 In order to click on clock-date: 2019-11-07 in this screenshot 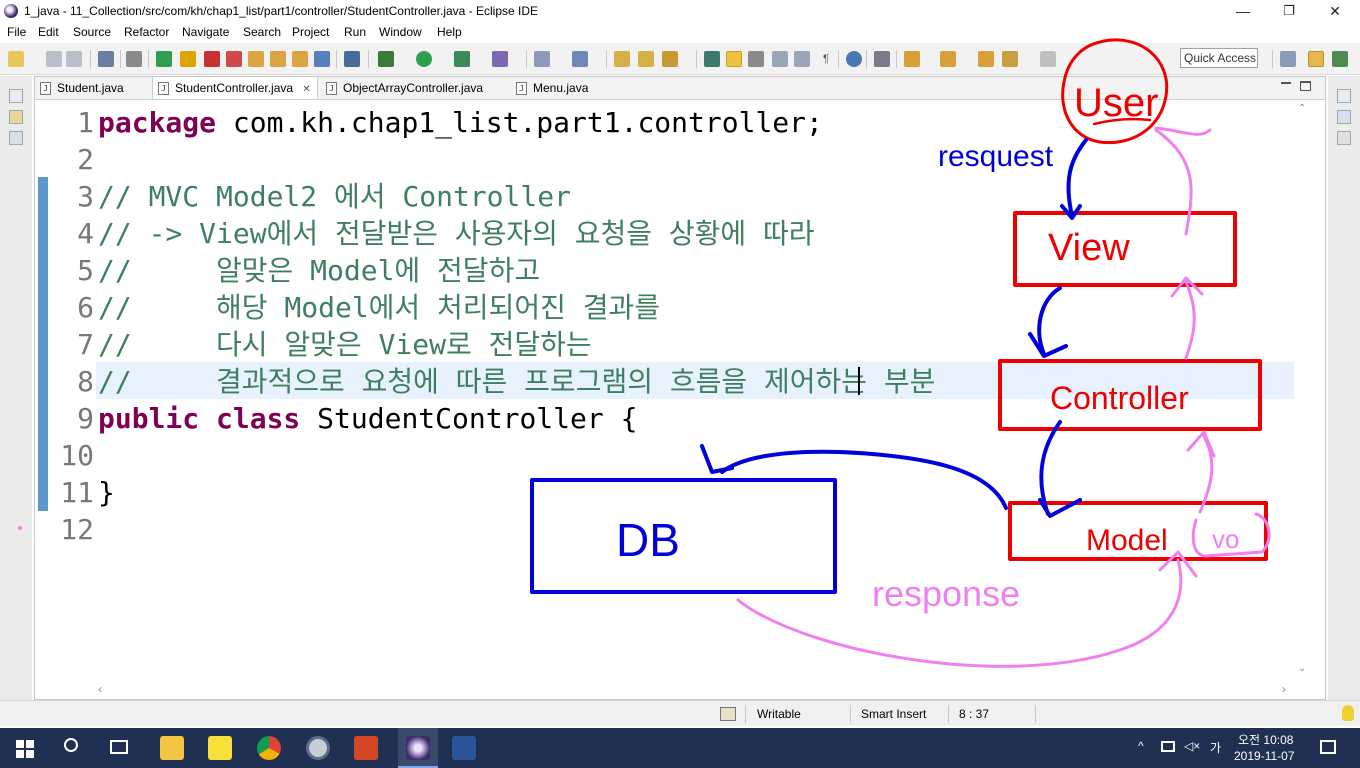, I will do `click(1264, 756)`.